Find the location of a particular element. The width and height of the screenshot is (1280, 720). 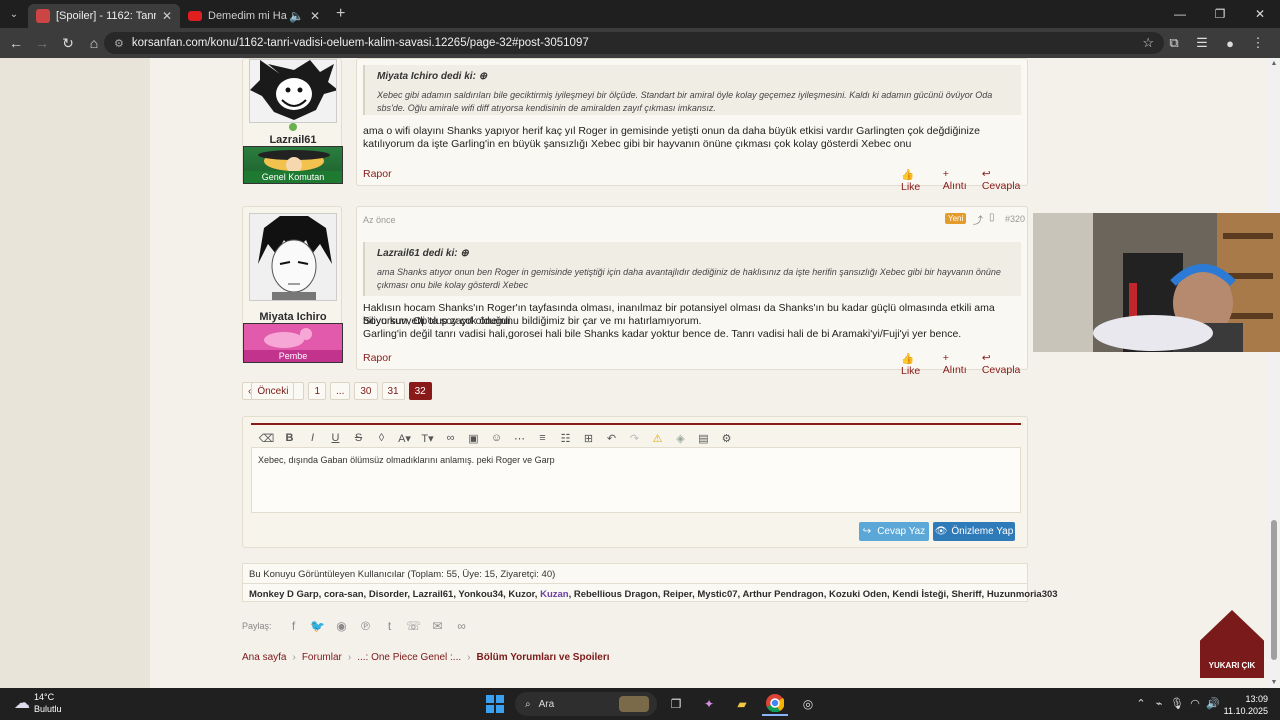

share-link-icon: ∞ is located at coordinates (462, 626).